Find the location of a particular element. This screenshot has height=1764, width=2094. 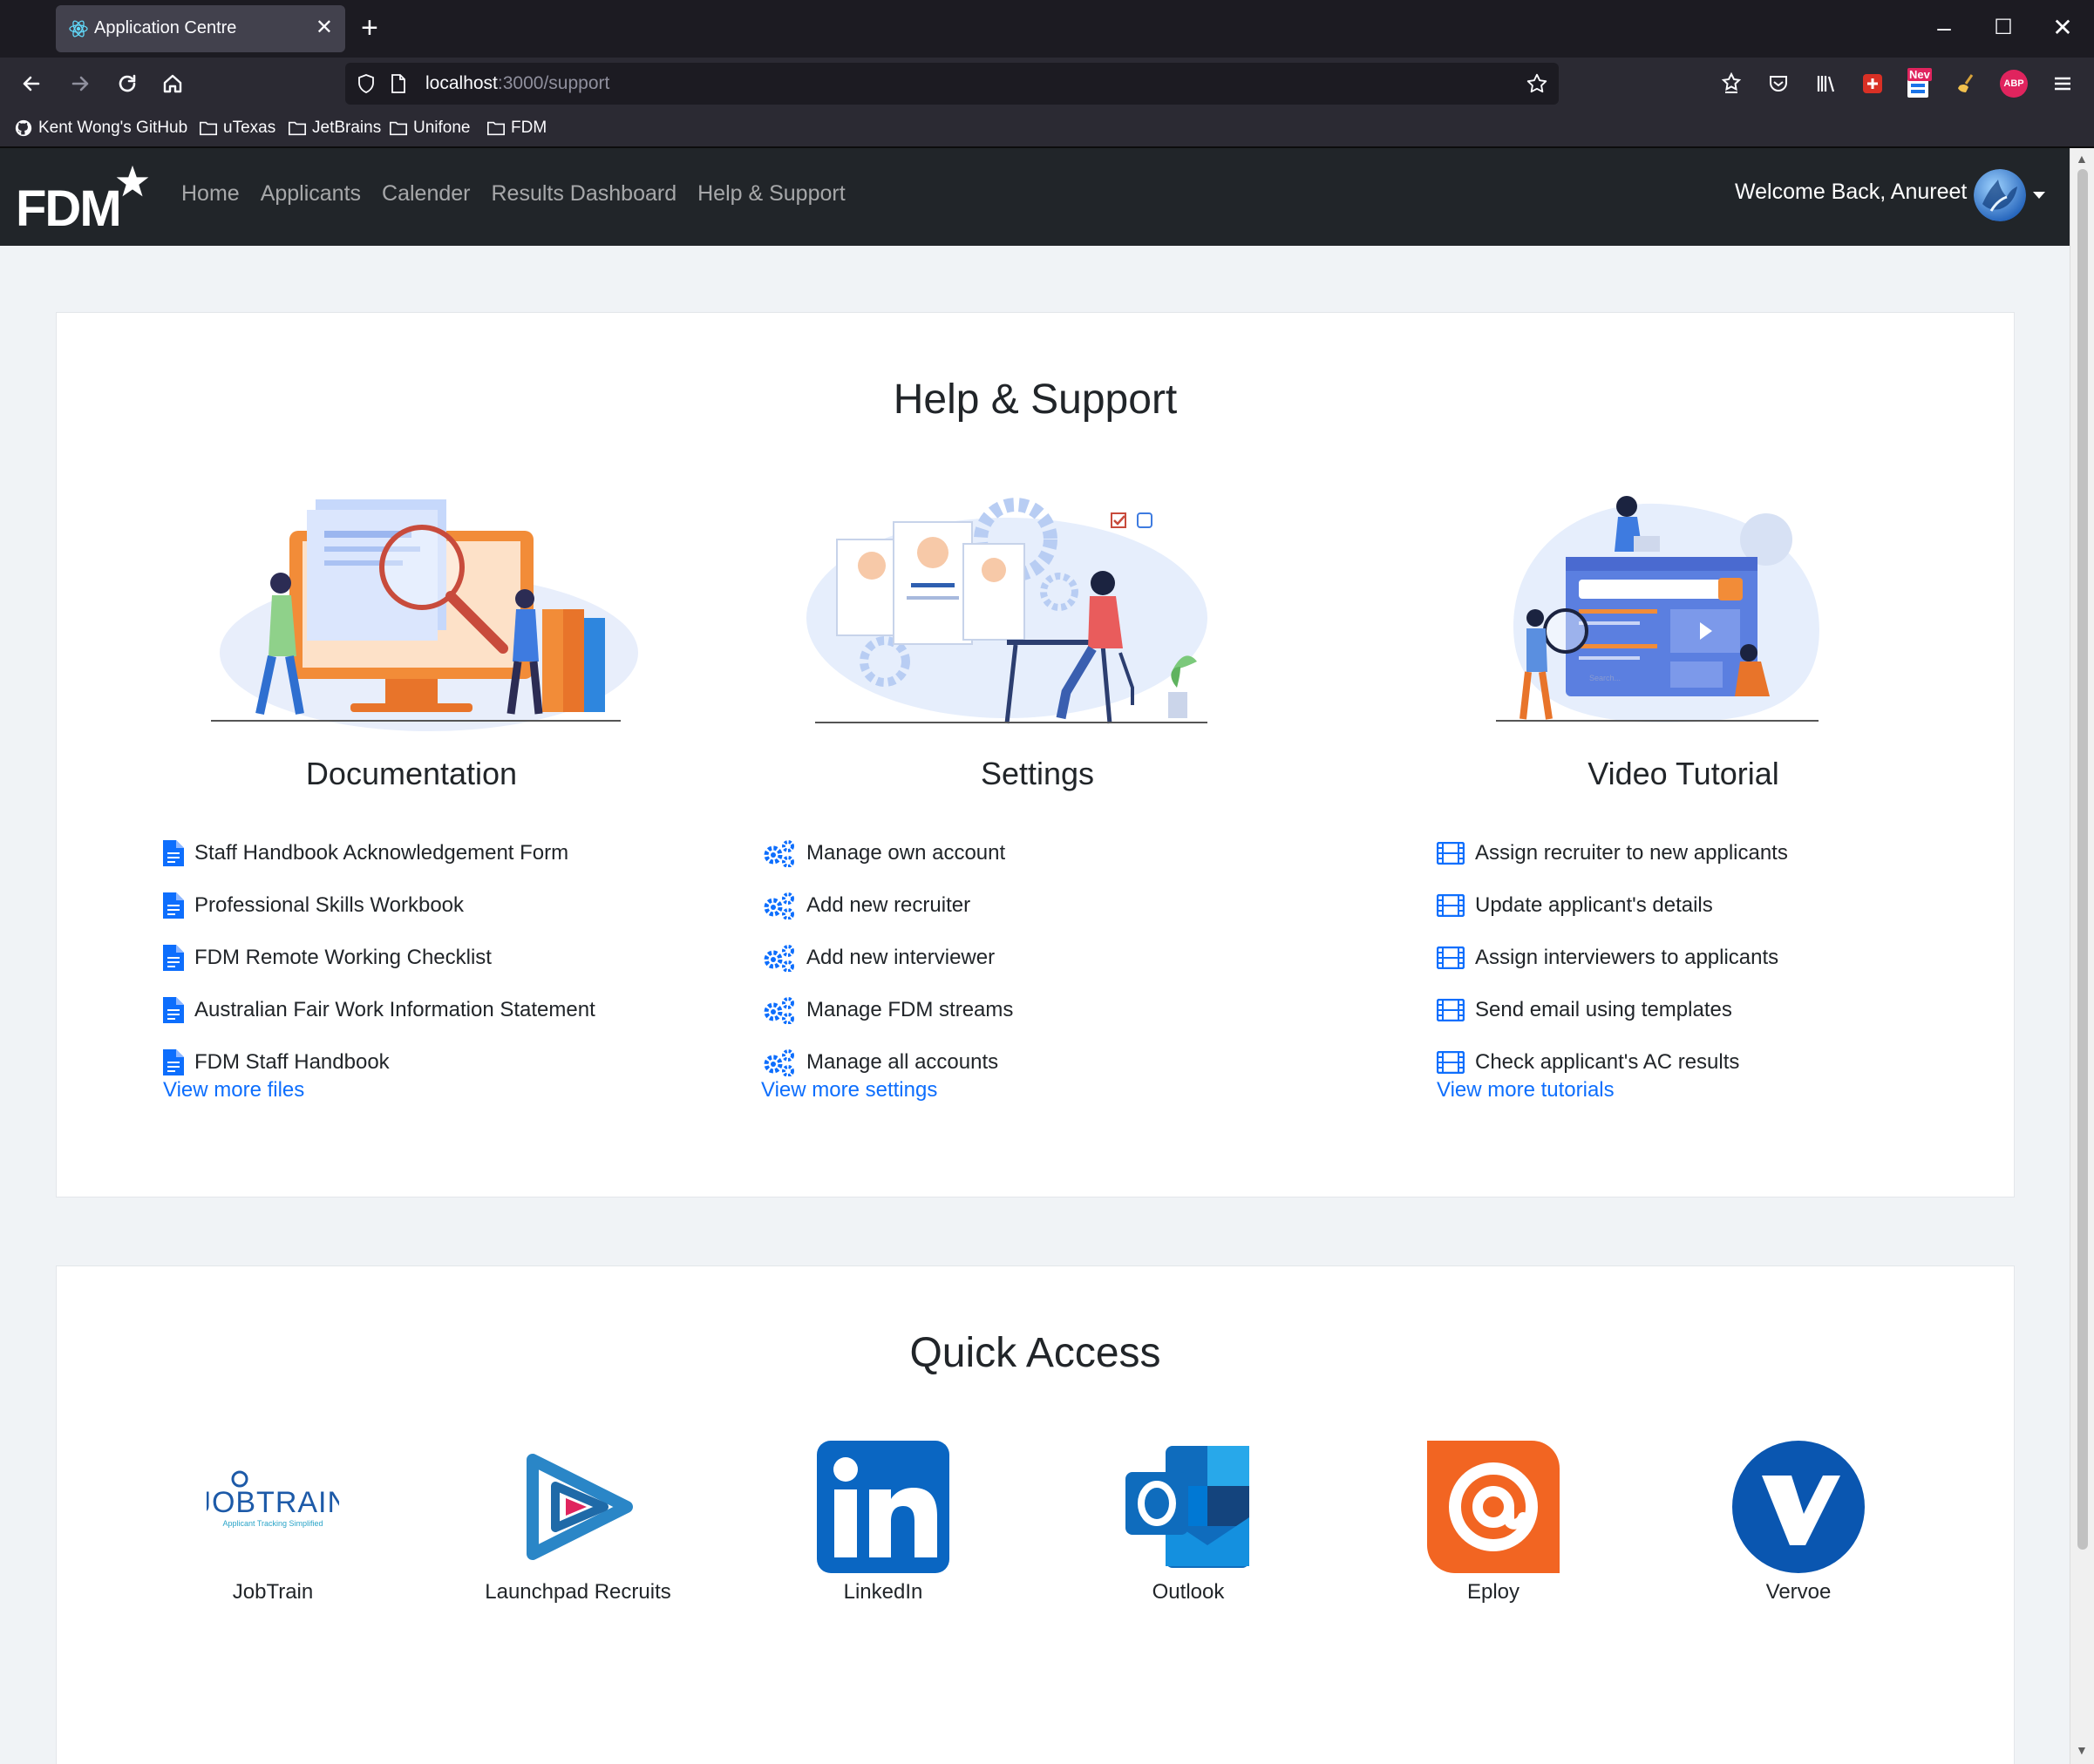

scroll-down-arrow-icon: ▼ is located at coordinates (2082, 1750).